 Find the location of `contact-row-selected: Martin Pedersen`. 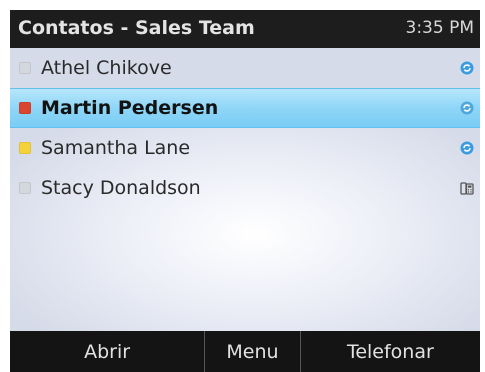

contact-row-selected: Martin Pedersen is located at coordinates (245, 108).